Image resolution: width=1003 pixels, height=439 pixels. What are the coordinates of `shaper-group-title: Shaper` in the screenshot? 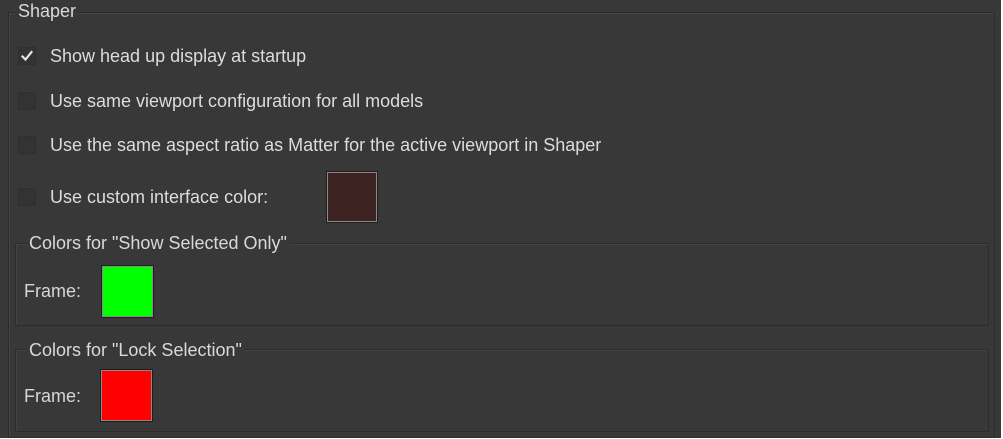 It's located at (47, 11).